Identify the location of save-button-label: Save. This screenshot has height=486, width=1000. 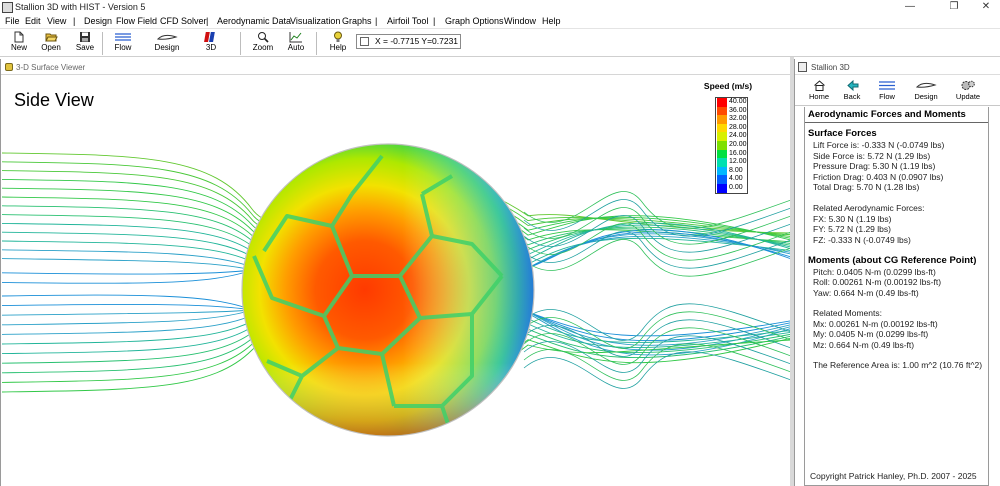
(85, 47).